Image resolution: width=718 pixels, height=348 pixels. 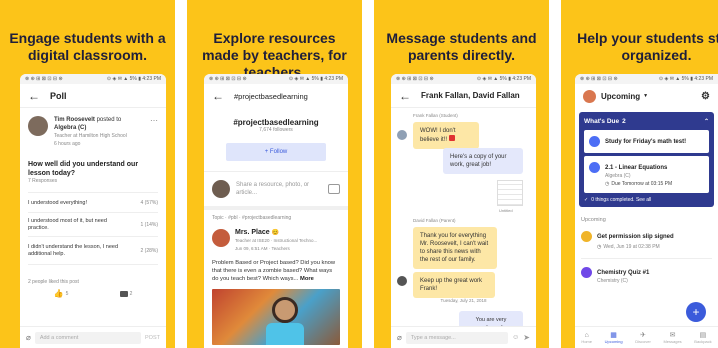 What do you see at coordinates (88, 337) in the screenshot?
I see `comment-input: Add a comment` at bounding box center [88, 337].